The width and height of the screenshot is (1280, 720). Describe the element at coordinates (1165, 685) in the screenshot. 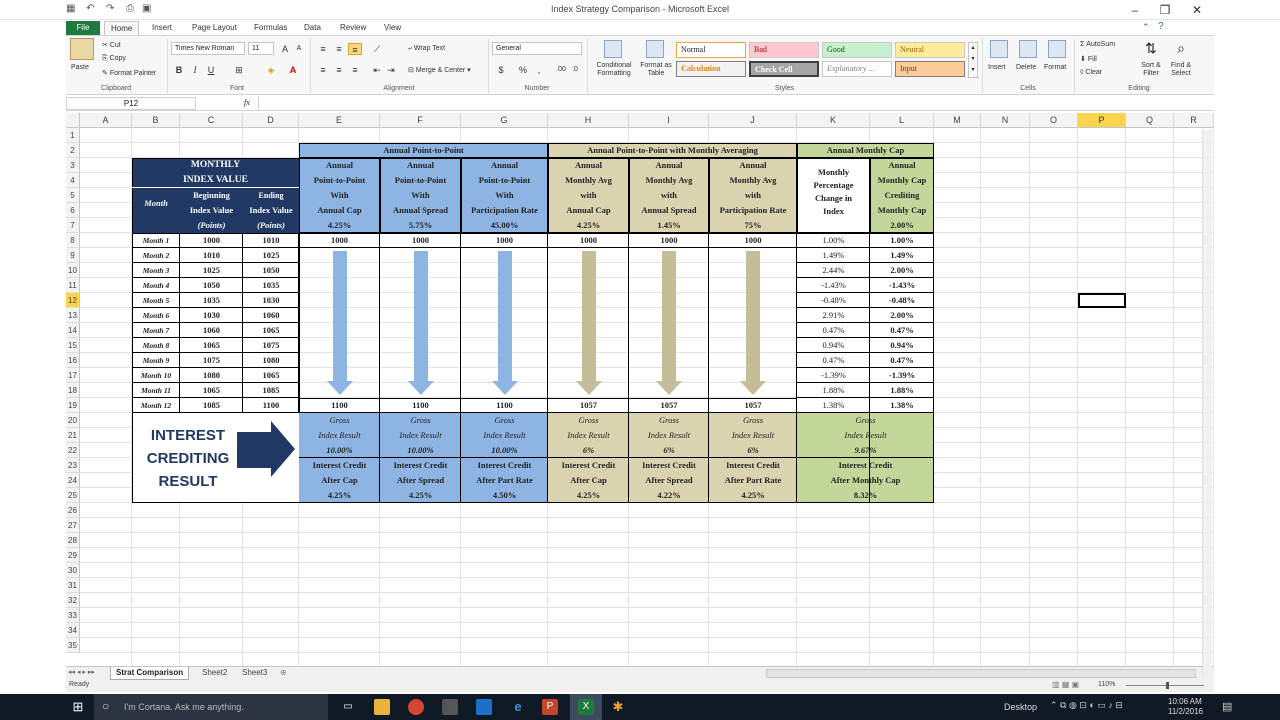

I see `zoom-slider` at that location.